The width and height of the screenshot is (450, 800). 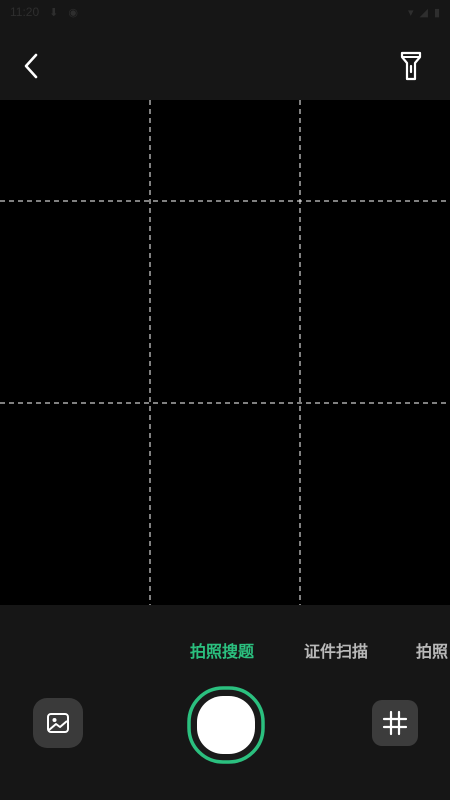 What do you see at coordinates (54, 12) in the screenshot?
I see `download-icon: ⬇` at bounding box center [54, 12].